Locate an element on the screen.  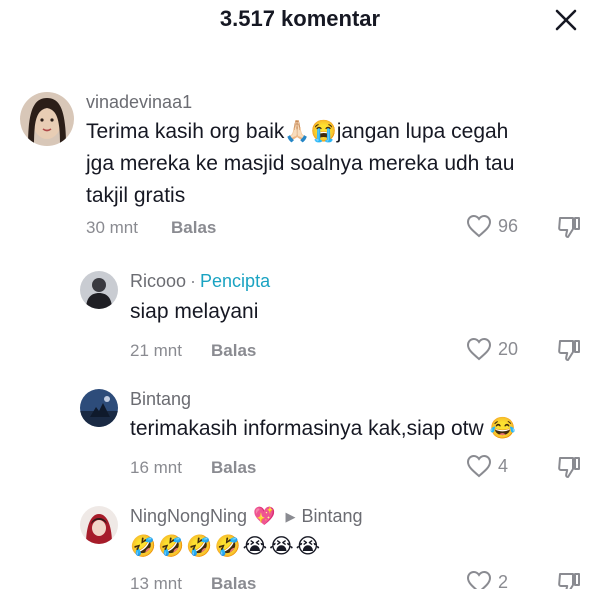
comment-username: Bintang is located at coordinates (160, 399).